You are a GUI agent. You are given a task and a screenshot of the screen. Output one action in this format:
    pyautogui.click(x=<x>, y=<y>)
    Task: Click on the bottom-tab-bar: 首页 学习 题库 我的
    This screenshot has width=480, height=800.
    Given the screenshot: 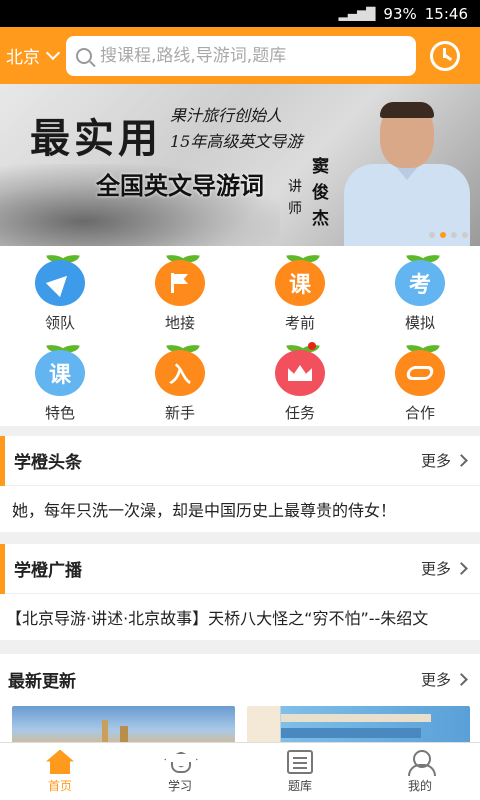 What is the action you would take?
    pyautogui.click(x=240, y=771)
    